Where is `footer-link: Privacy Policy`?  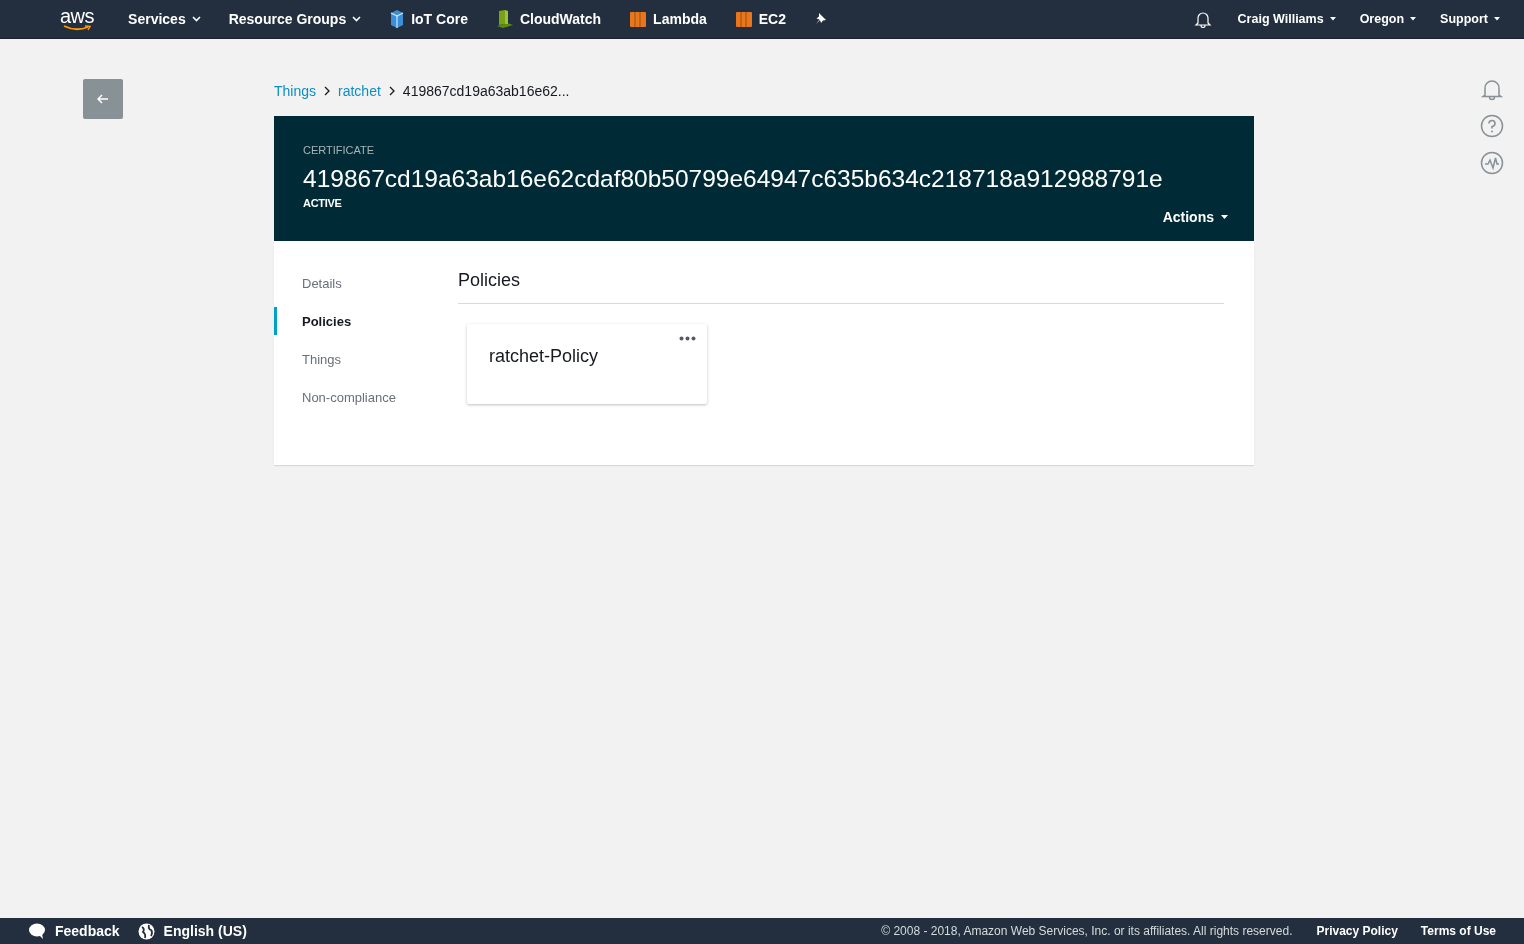 footer-link: Privacy Policy is located at coordinates (1357, 931).